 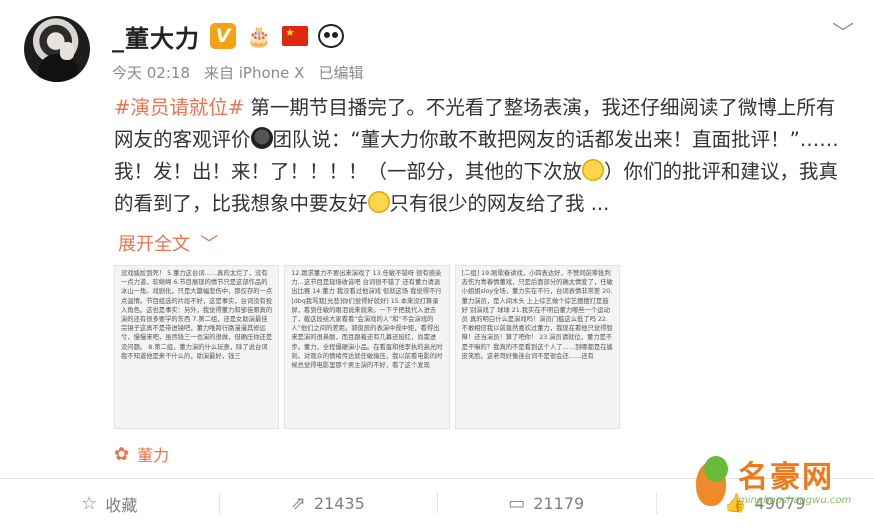 I want to click on flower-icon: ✿, so click(x=122, y=454).